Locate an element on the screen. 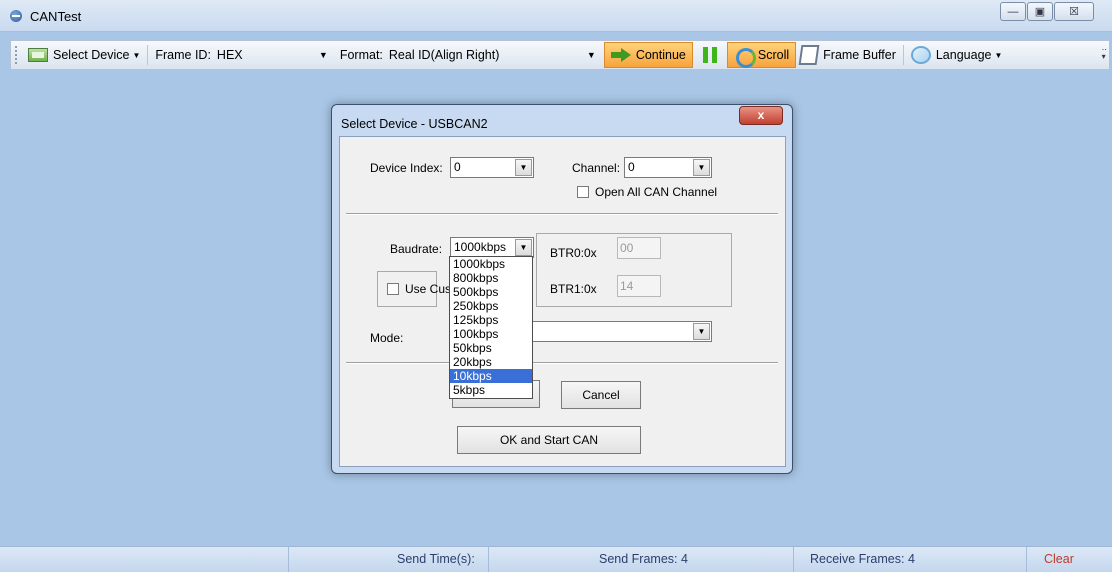 The width and height of the screenshot is (1112, 572). clear-button: Clear is located at coordinates (1069, 559).